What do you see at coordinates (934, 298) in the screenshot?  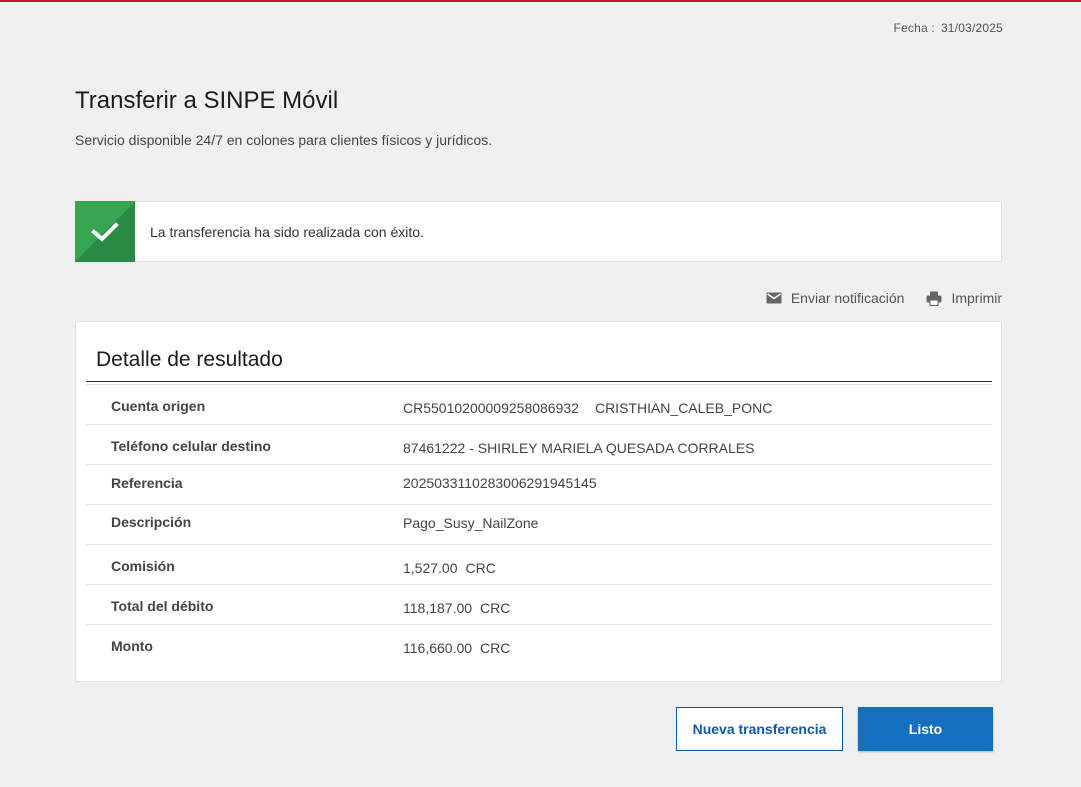 I see `printer-icon` at bounding box center [934, 298].